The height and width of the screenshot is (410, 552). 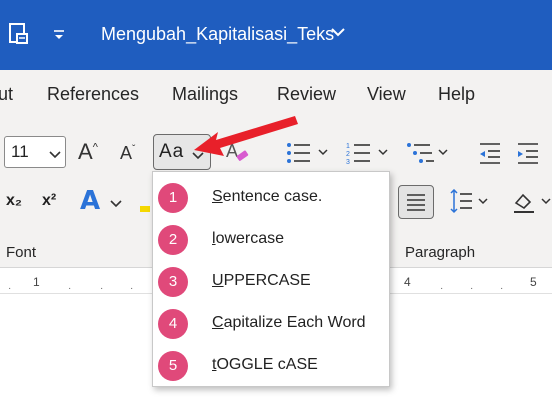 I want to click on superscript-button: x², so click(x=49, y=201).